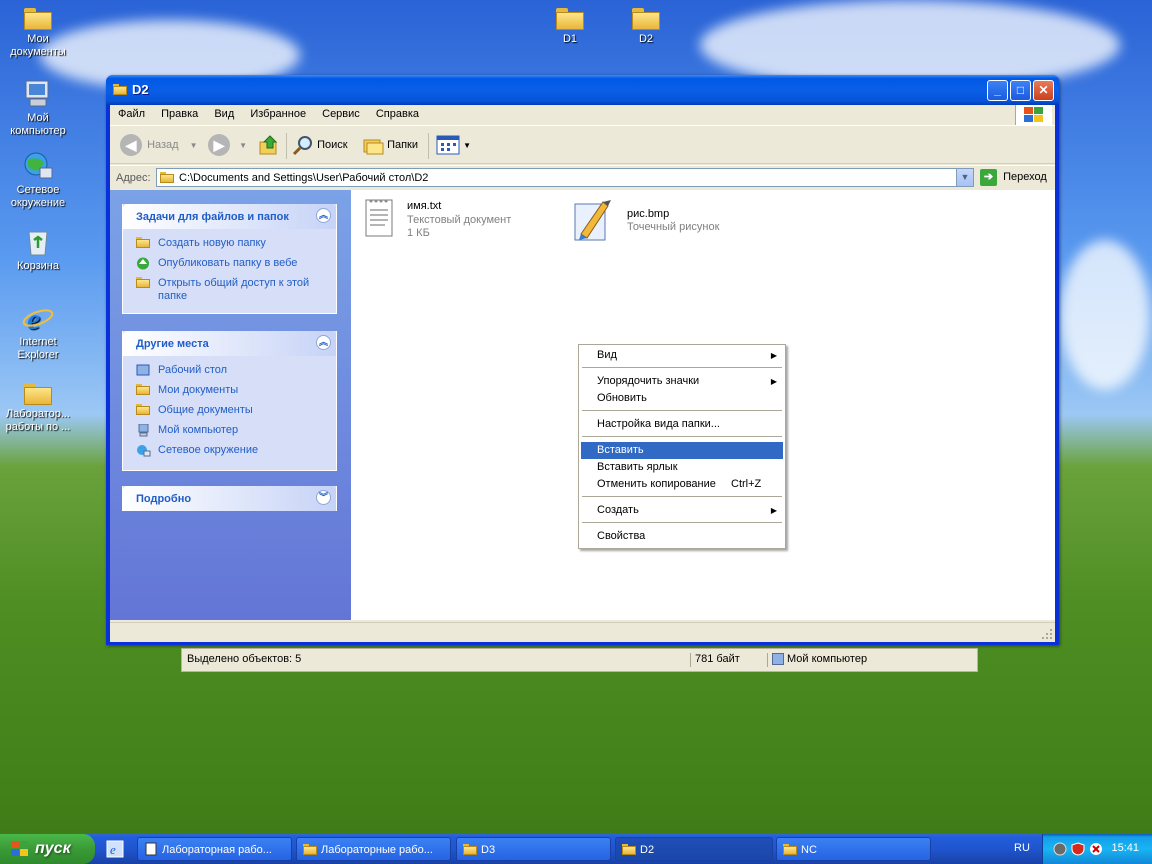 This screenshot has width=1152, height=864. What do you see at coordinates (164, 499) in the screenshot?
I see `details-title: Подробно` at bounding box center [164, 499].